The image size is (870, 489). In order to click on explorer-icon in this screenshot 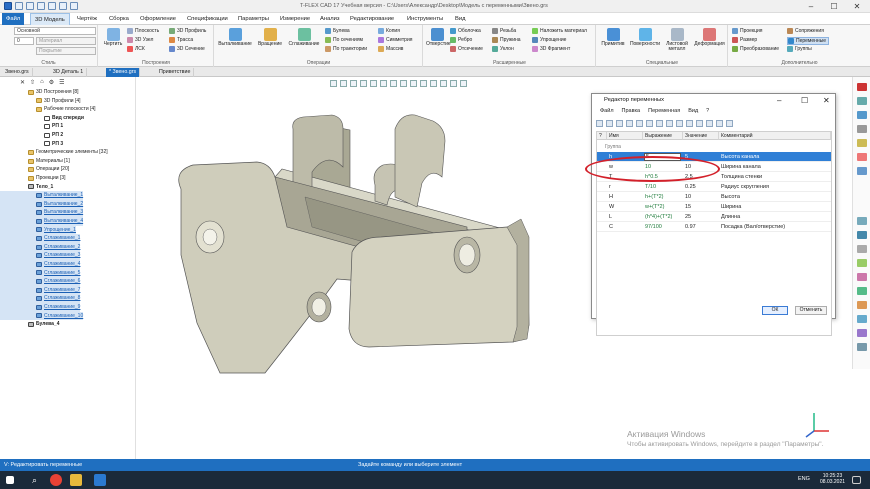, I will do `click(76, 480)`.